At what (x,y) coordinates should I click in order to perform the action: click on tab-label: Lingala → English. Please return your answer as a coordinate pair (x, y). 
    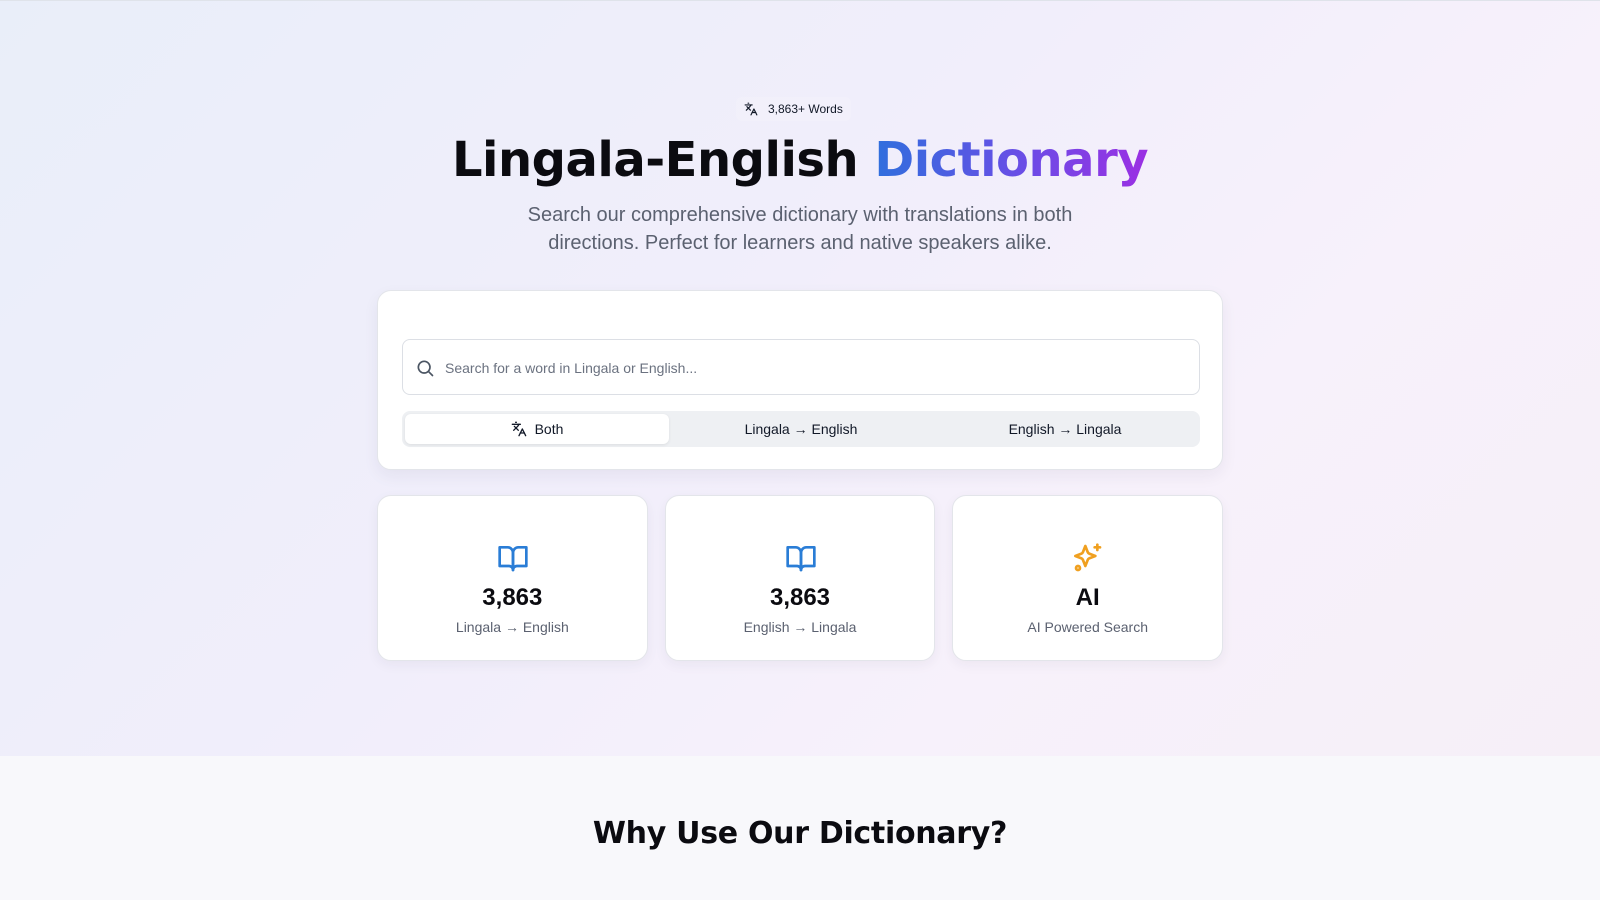
    Looking at the image, I should click on (801, 429).